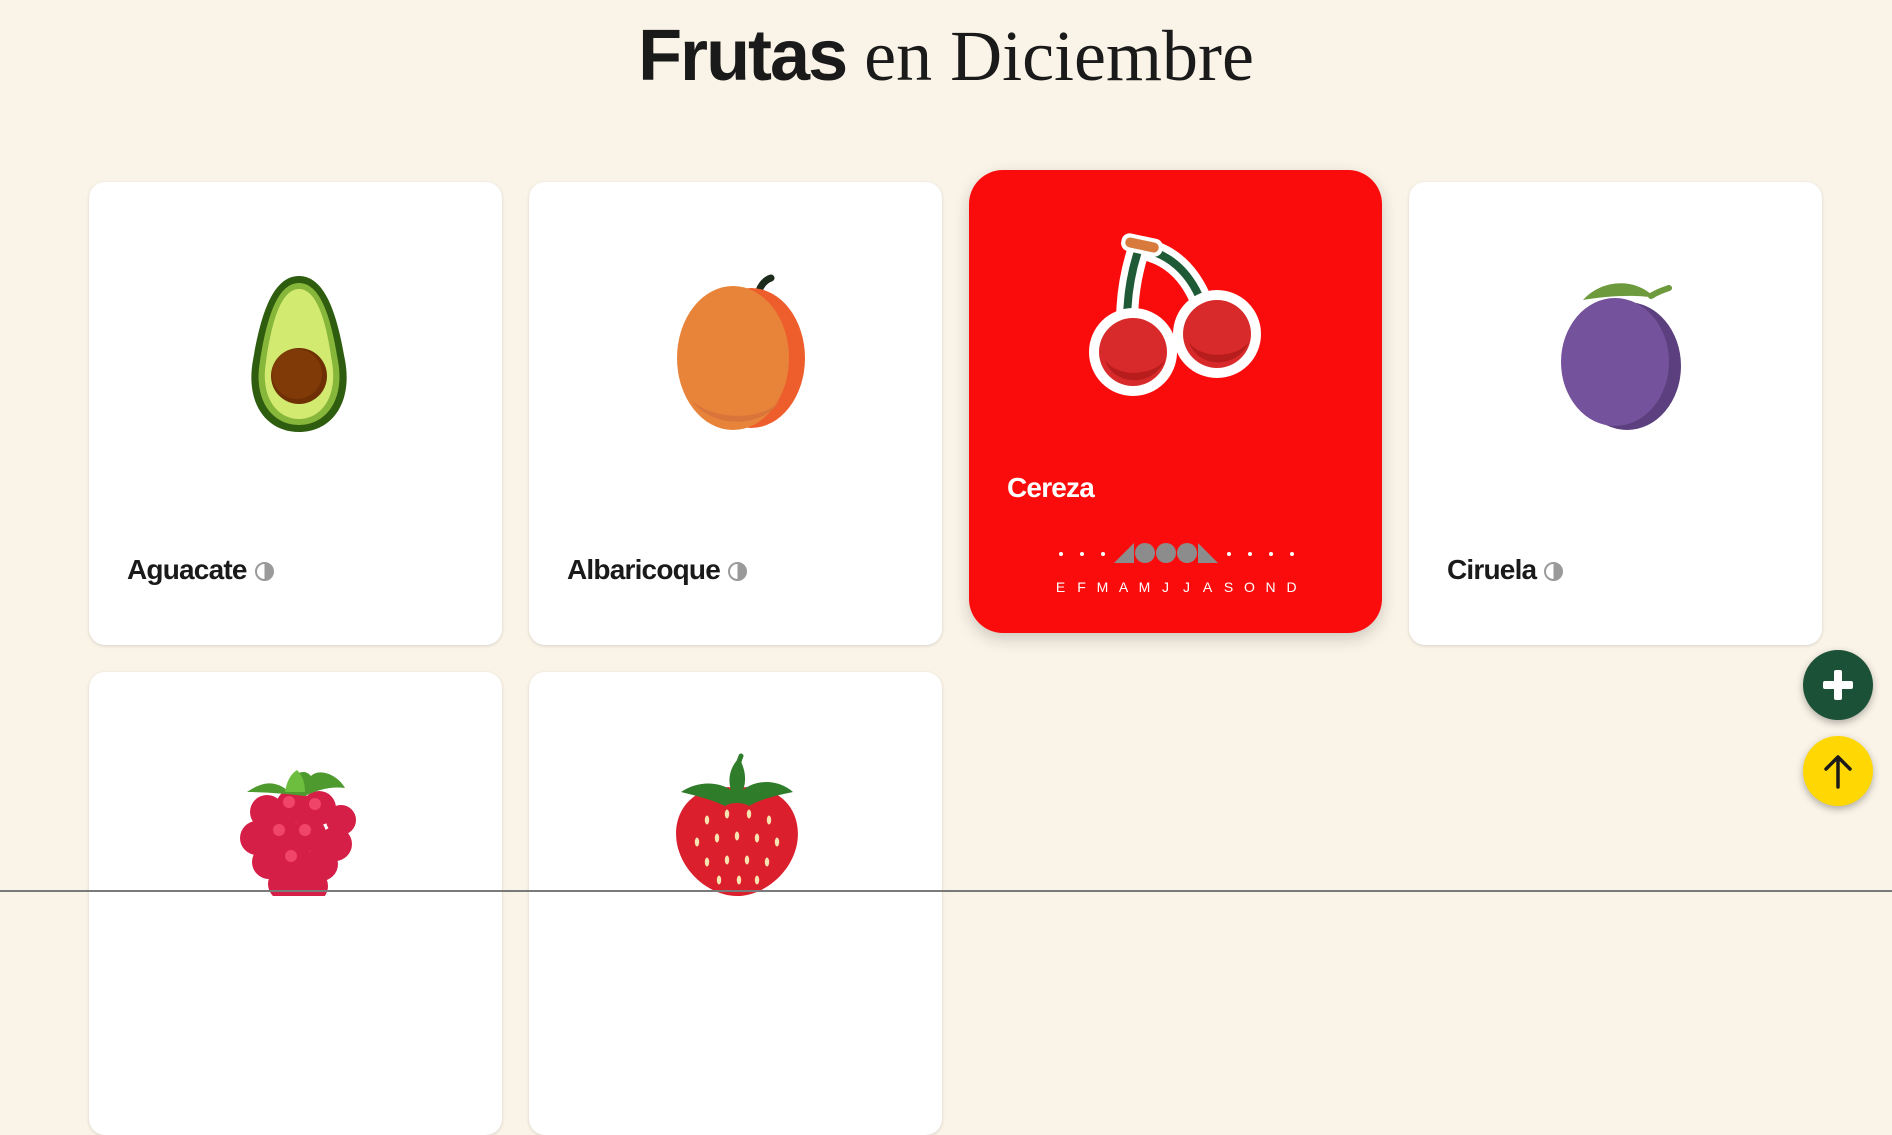  What do you see at coordinates (741, 352) in the screenshot?
I see `apricot-icon` at bounding box center [741, 352].